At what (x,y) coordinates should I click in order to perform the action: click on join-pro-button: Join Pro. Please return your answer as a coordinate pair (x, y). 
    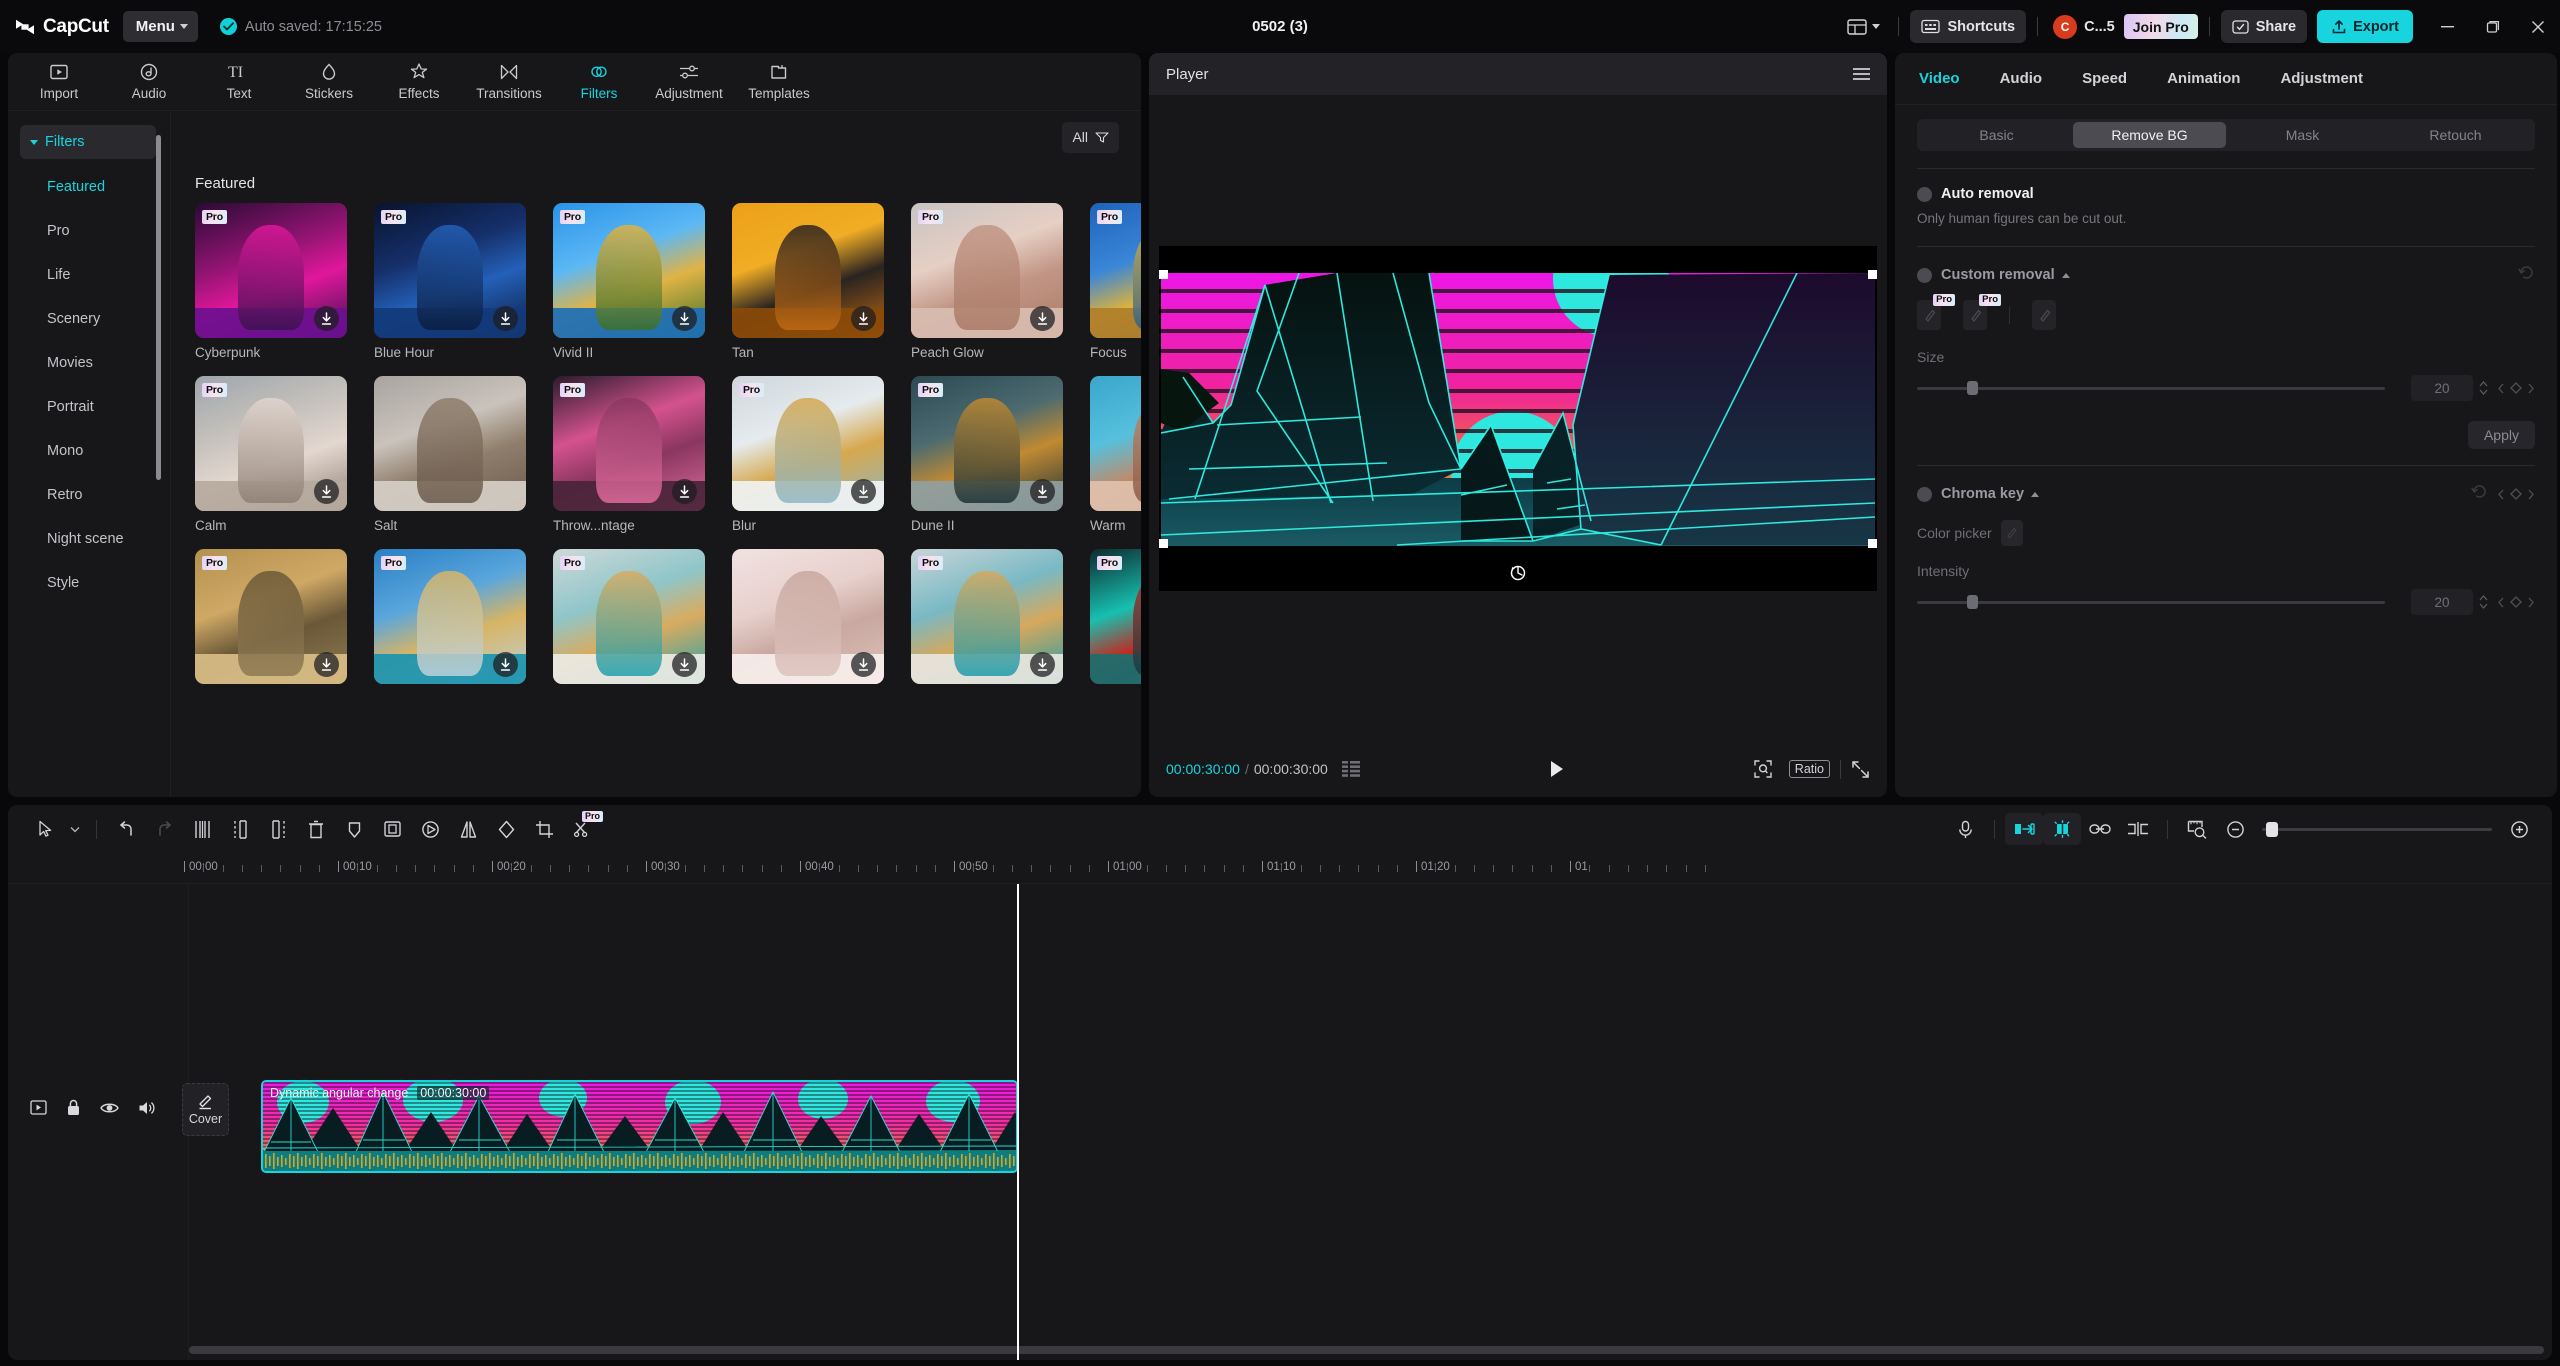
    Looking at the image, I should click on (2160, 26).